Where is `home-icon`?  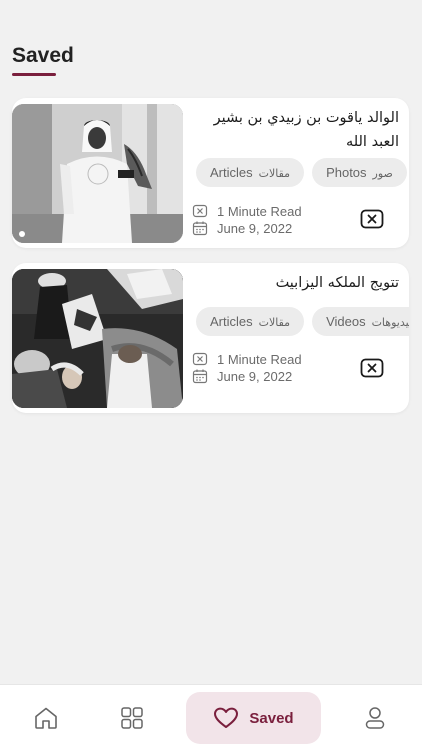
home-icon is located at coordinates (46, 718).